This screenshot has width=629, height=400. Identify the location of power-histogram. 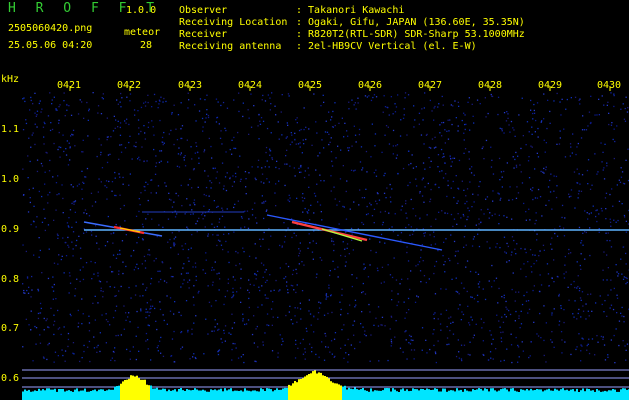
(325, 385).